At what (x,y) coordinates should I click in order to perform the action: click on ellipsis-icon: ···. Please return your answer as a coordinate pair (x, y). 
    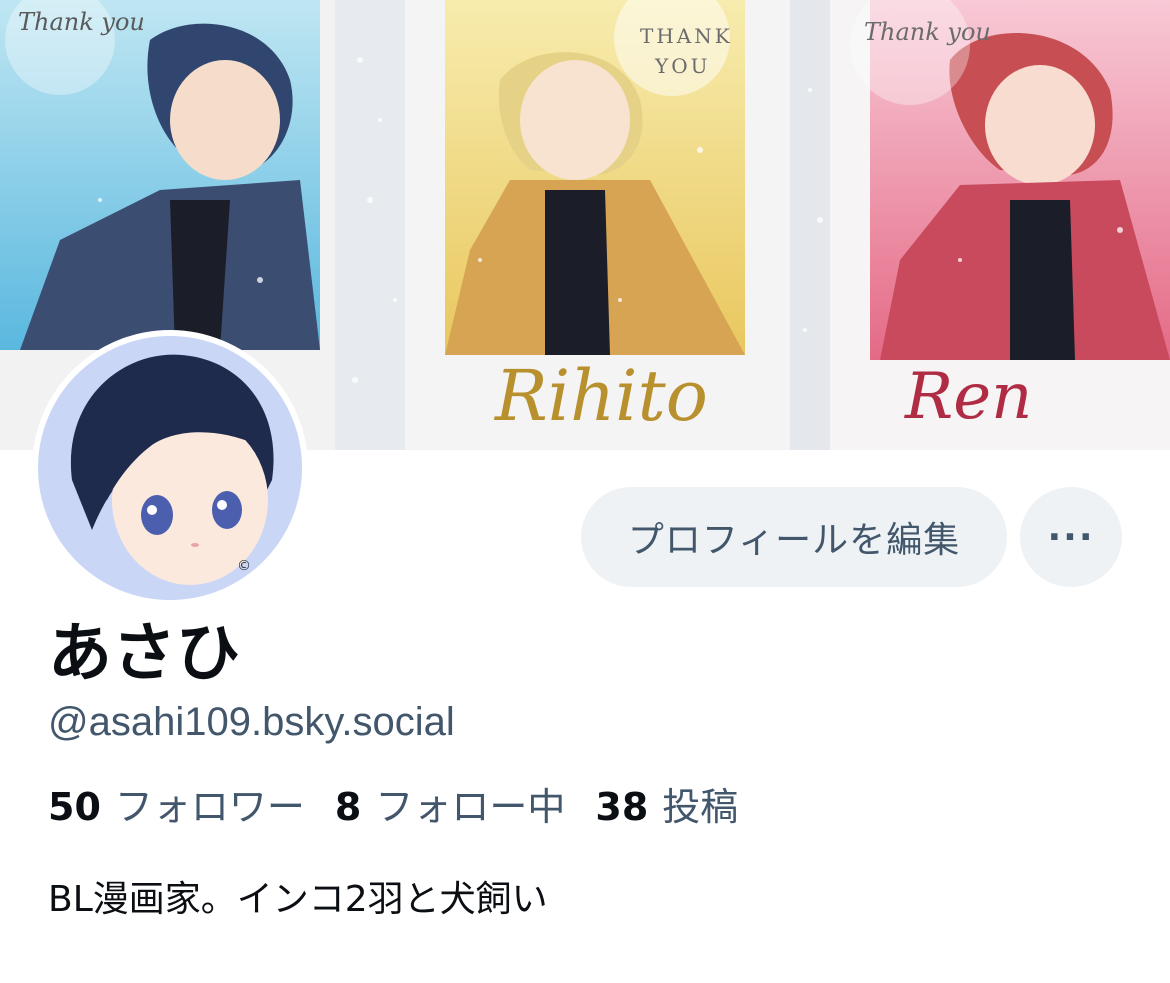
    Looking at the image, I should click on (1071, 537).